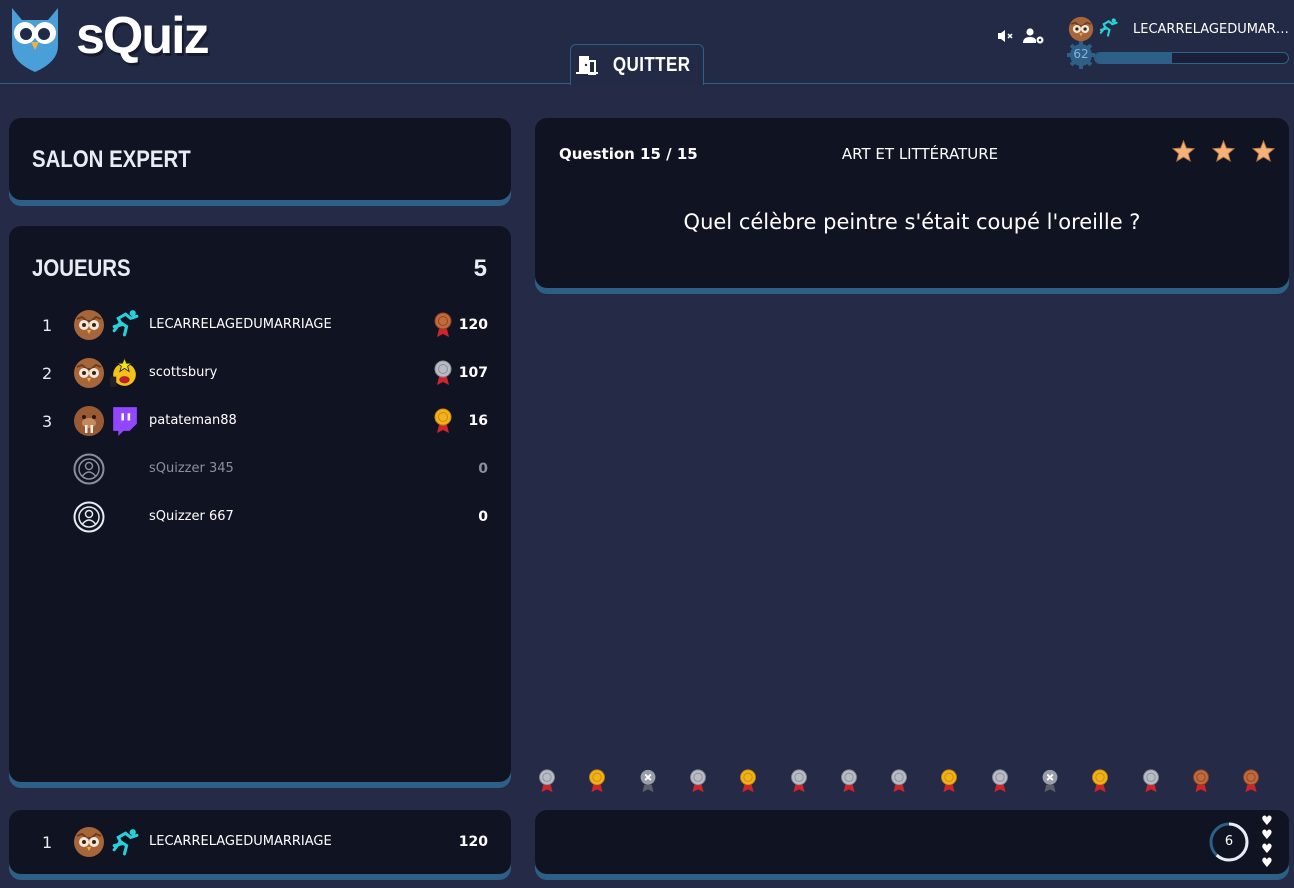 Image resolution: width=1294 pixels, height=888 pixels. I want to click on player-row: 1 LECARRELAGEDUMARRIAGE 120, so click(260, 325).